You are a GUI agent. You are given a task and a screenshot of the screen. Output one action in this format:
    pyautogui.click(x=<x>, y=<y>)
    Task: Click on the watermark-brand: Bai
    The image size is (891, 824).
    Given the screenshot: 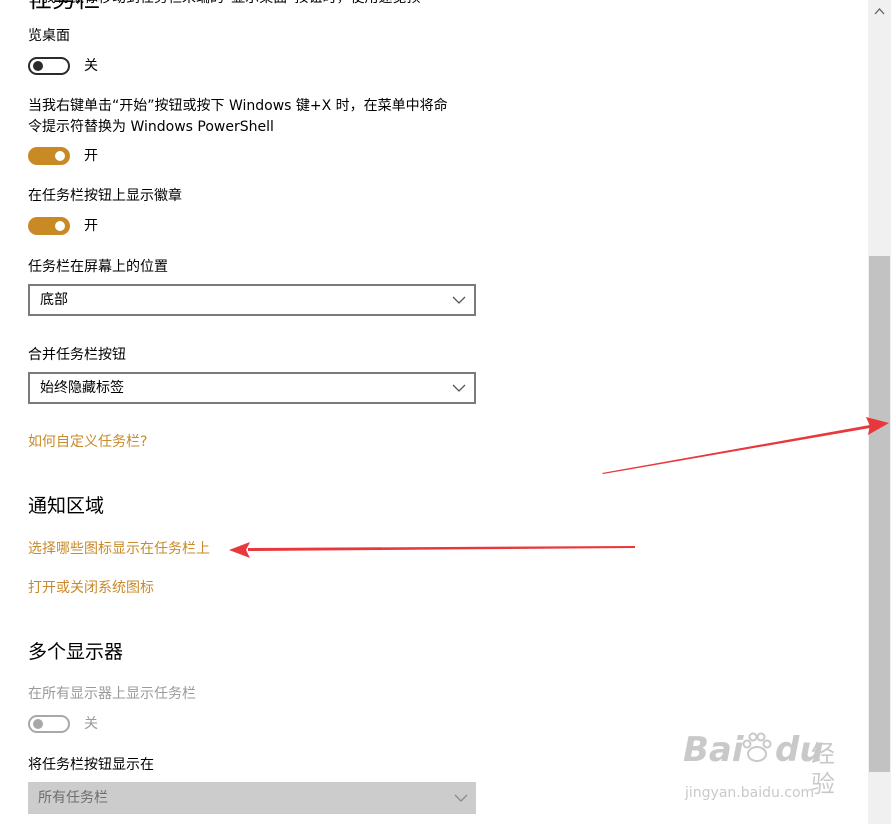 What is the action you would take?
    pyautogui.click(x=713, y=750)
    